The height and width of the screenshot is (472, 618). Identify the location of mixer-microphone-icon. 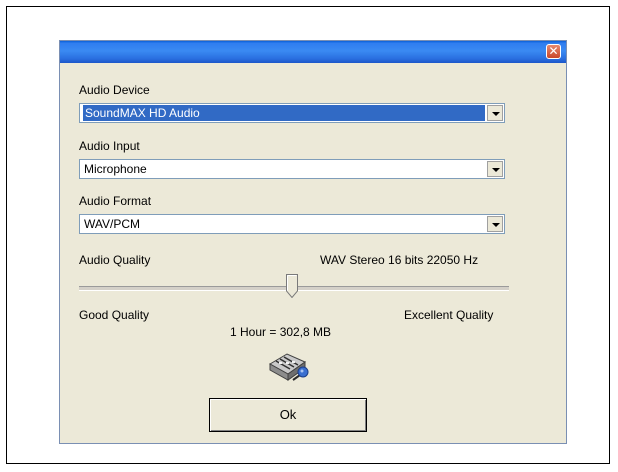
(288, 367).